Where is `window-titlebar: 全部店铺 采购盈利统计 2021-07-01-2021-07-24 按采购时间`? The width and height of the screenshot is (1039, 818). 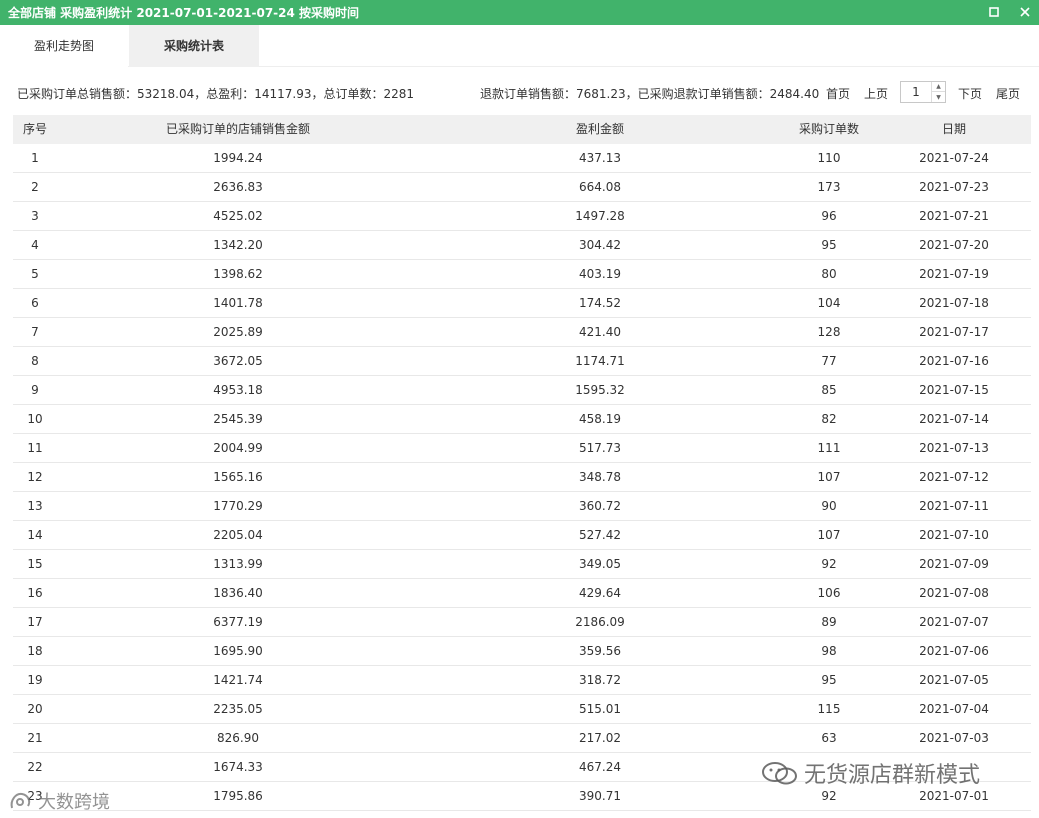
window-titlebar: 全部店铺 采购盈利统计 2021-07-01-2021-07-24 按采购时间 is located at coordinates (519, 12).